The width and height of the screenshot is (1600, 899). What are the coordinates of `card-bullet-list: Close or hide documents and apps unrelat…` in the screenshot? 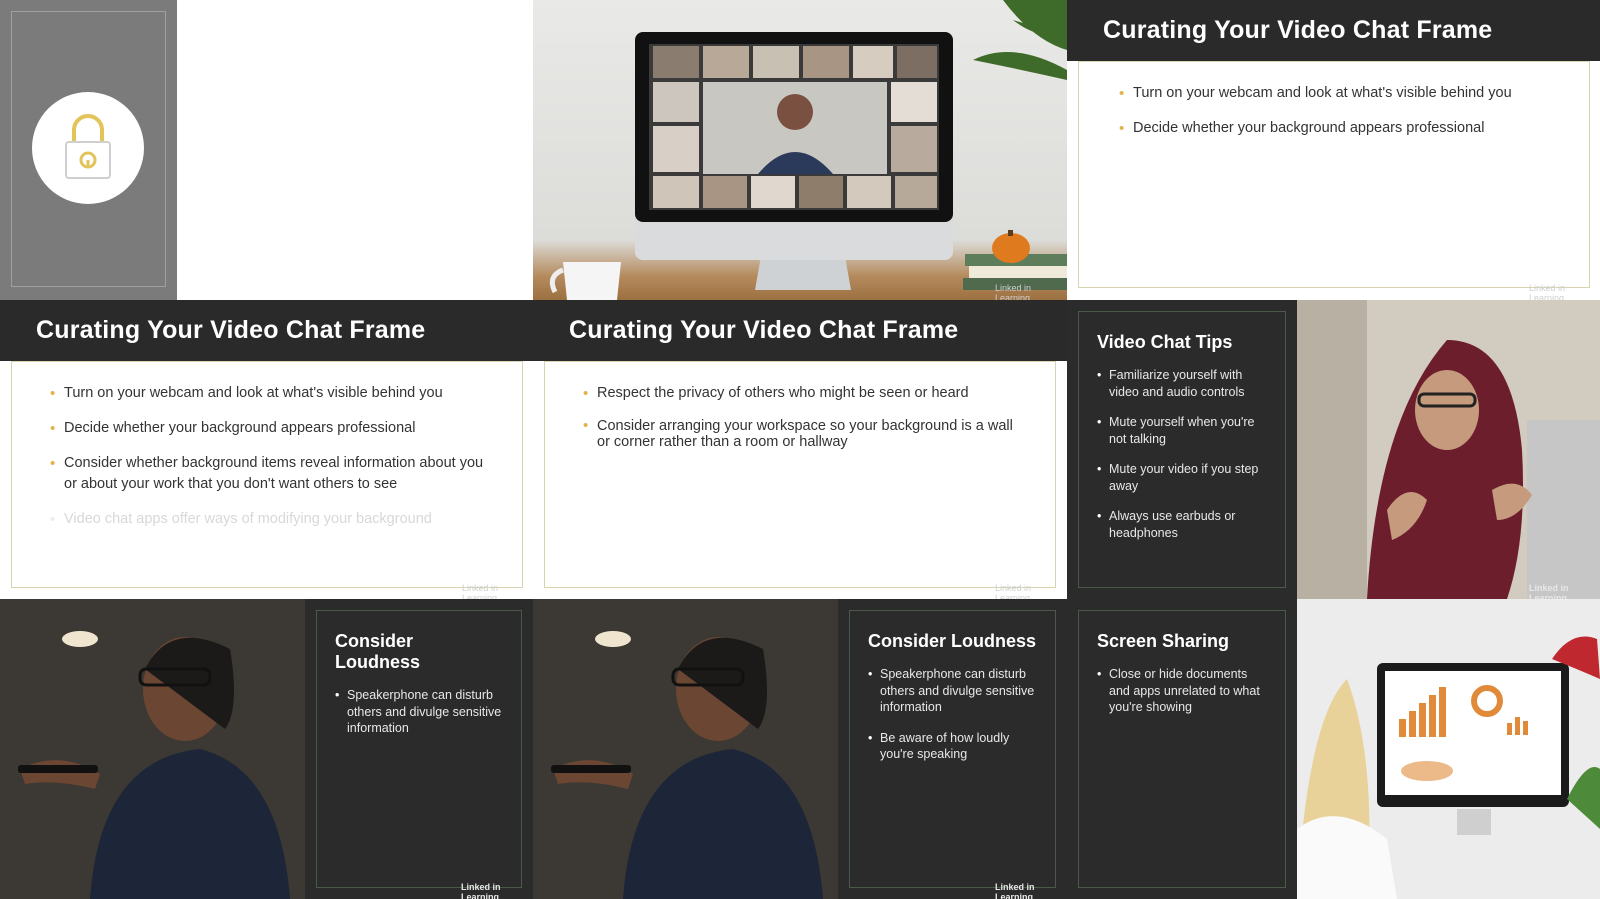 It's located at (1182, 691).